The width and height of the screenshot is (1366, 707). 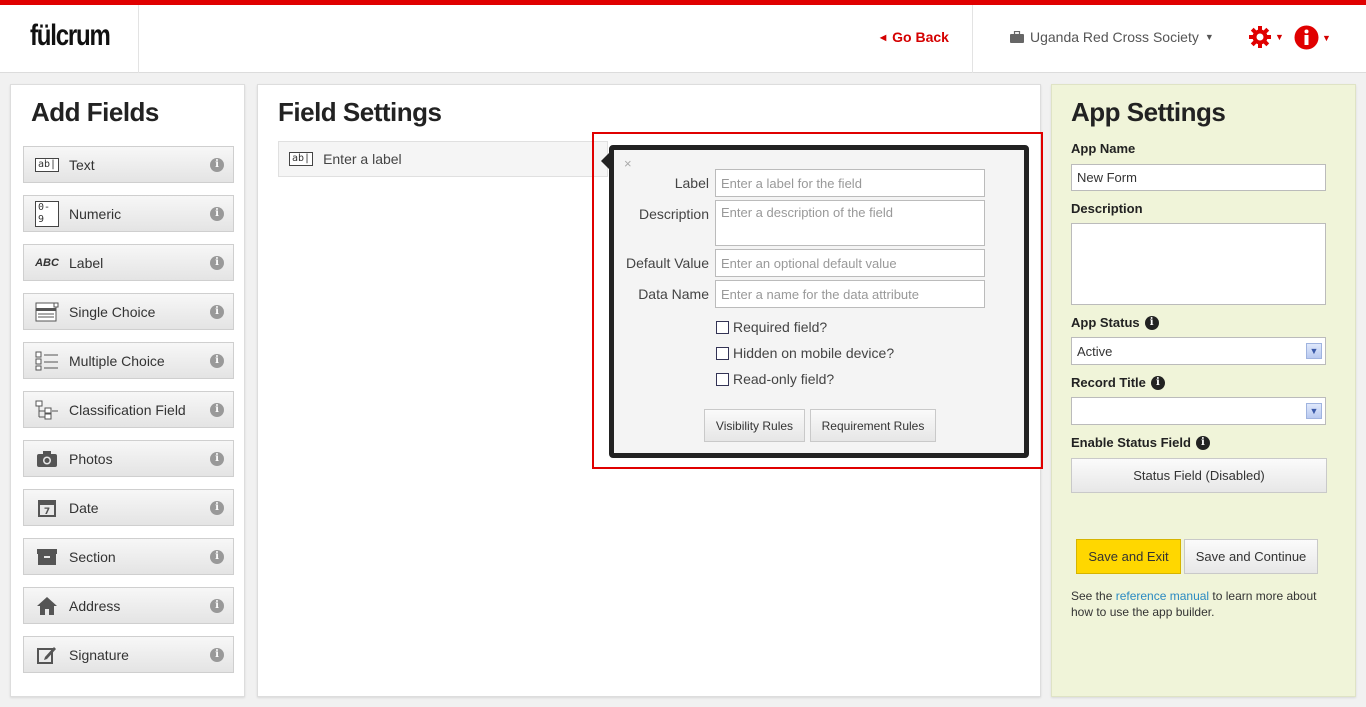 I want to click on save-and-exit-button: Save and Exit, so click(x=1128, y=556).